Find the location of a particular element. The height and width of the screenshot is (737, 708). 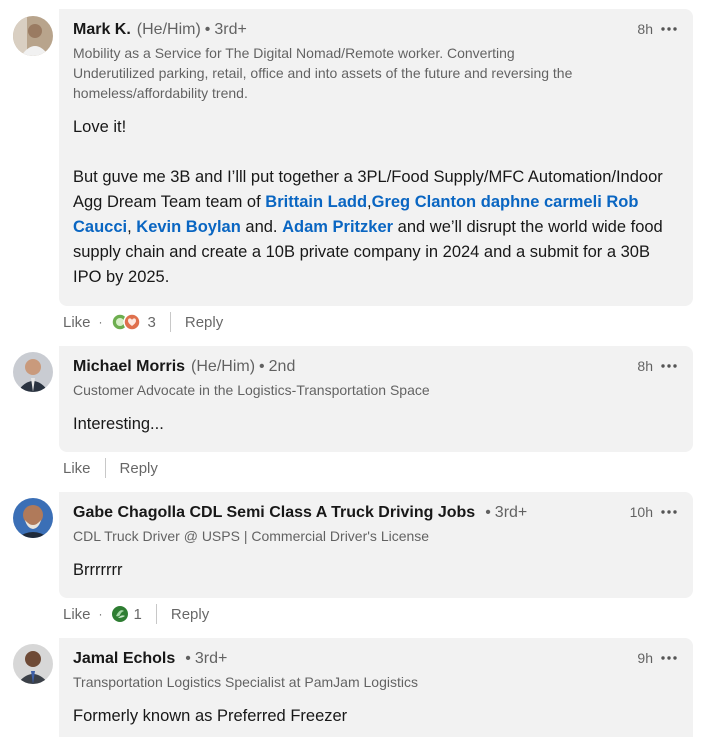

comment-text: Brrrrrrr is located at coordinates (98, 570).